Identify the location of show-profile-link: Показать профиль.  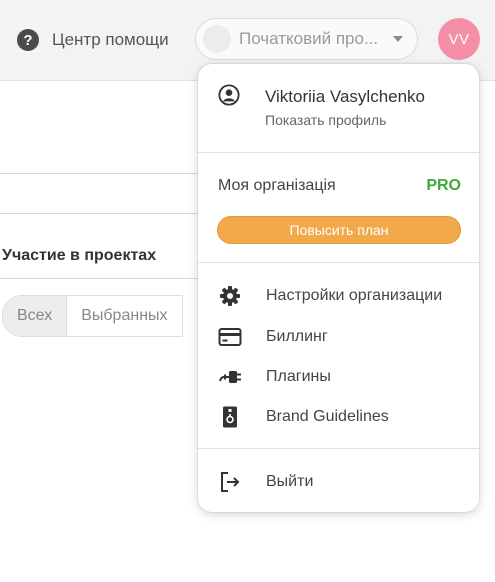
(325, 120).